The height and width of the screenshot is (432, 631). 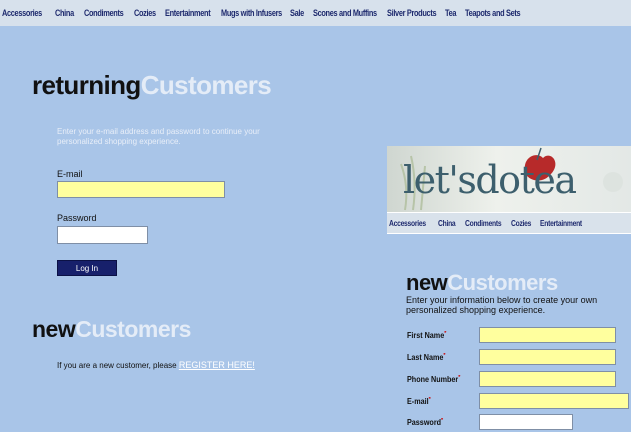 What do you see at coordinates (451, 13) in the screenshot?
I see `nav-tea: Tea` at bounding box center [451, 13].